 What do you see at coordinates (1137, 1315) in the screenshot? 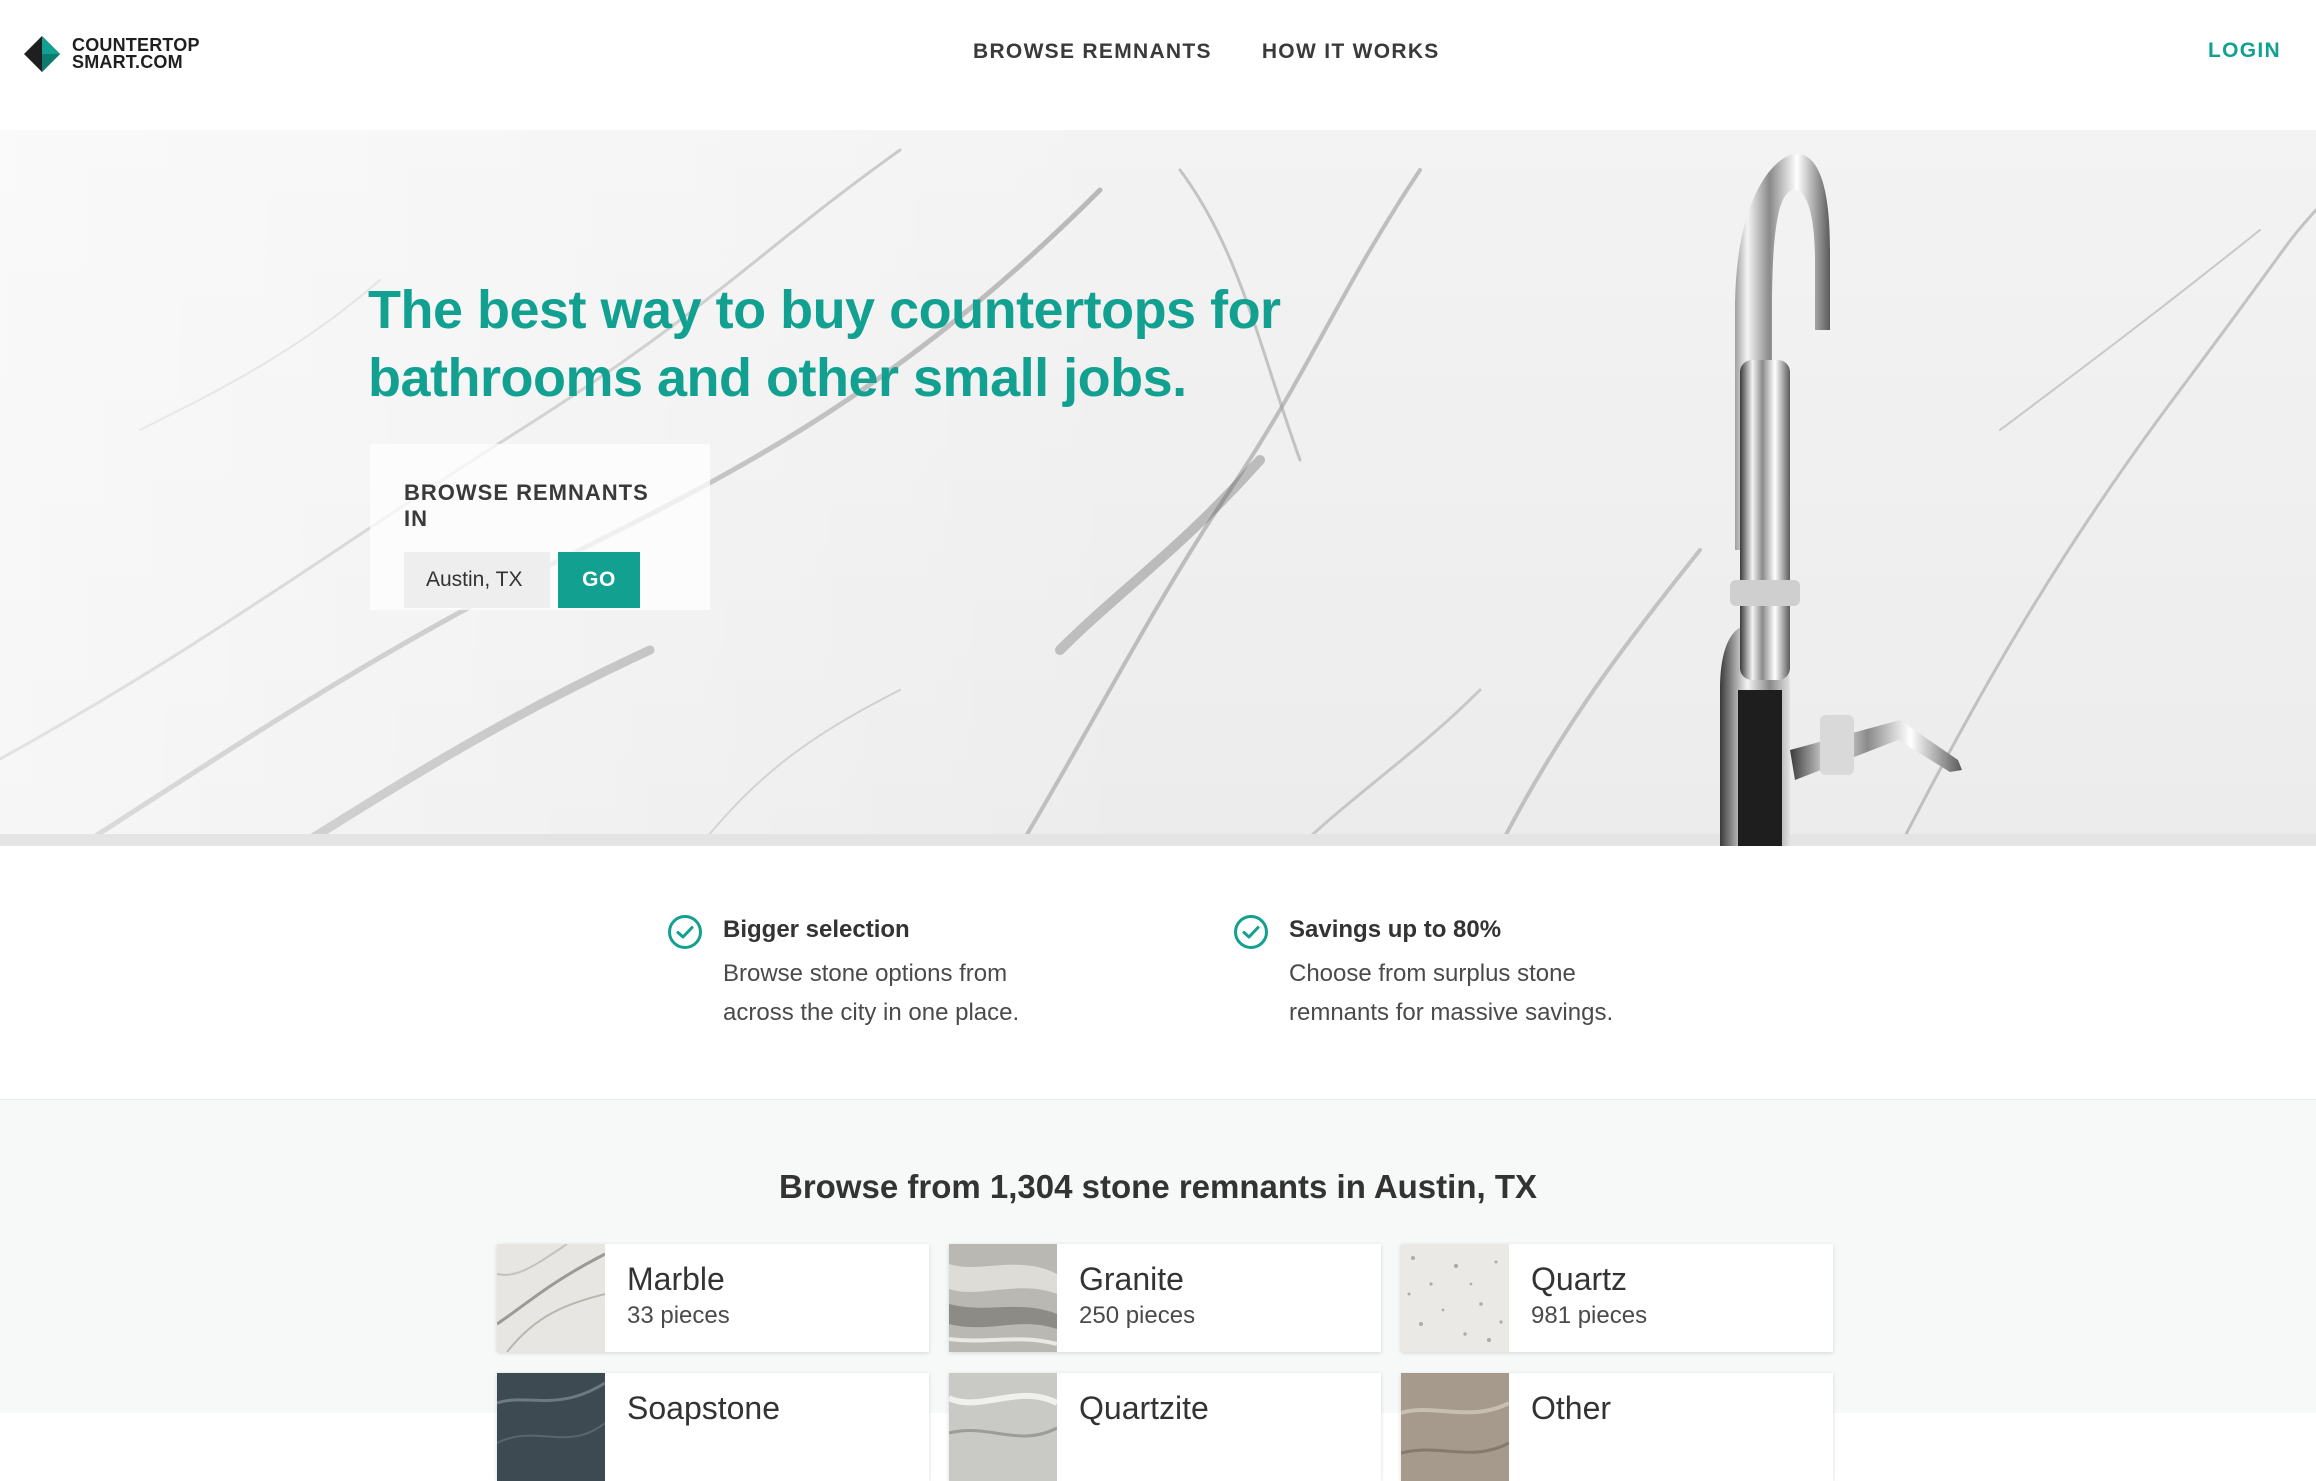
I see `category-count: 250 pieces` at bounding box center [1137, 1315].